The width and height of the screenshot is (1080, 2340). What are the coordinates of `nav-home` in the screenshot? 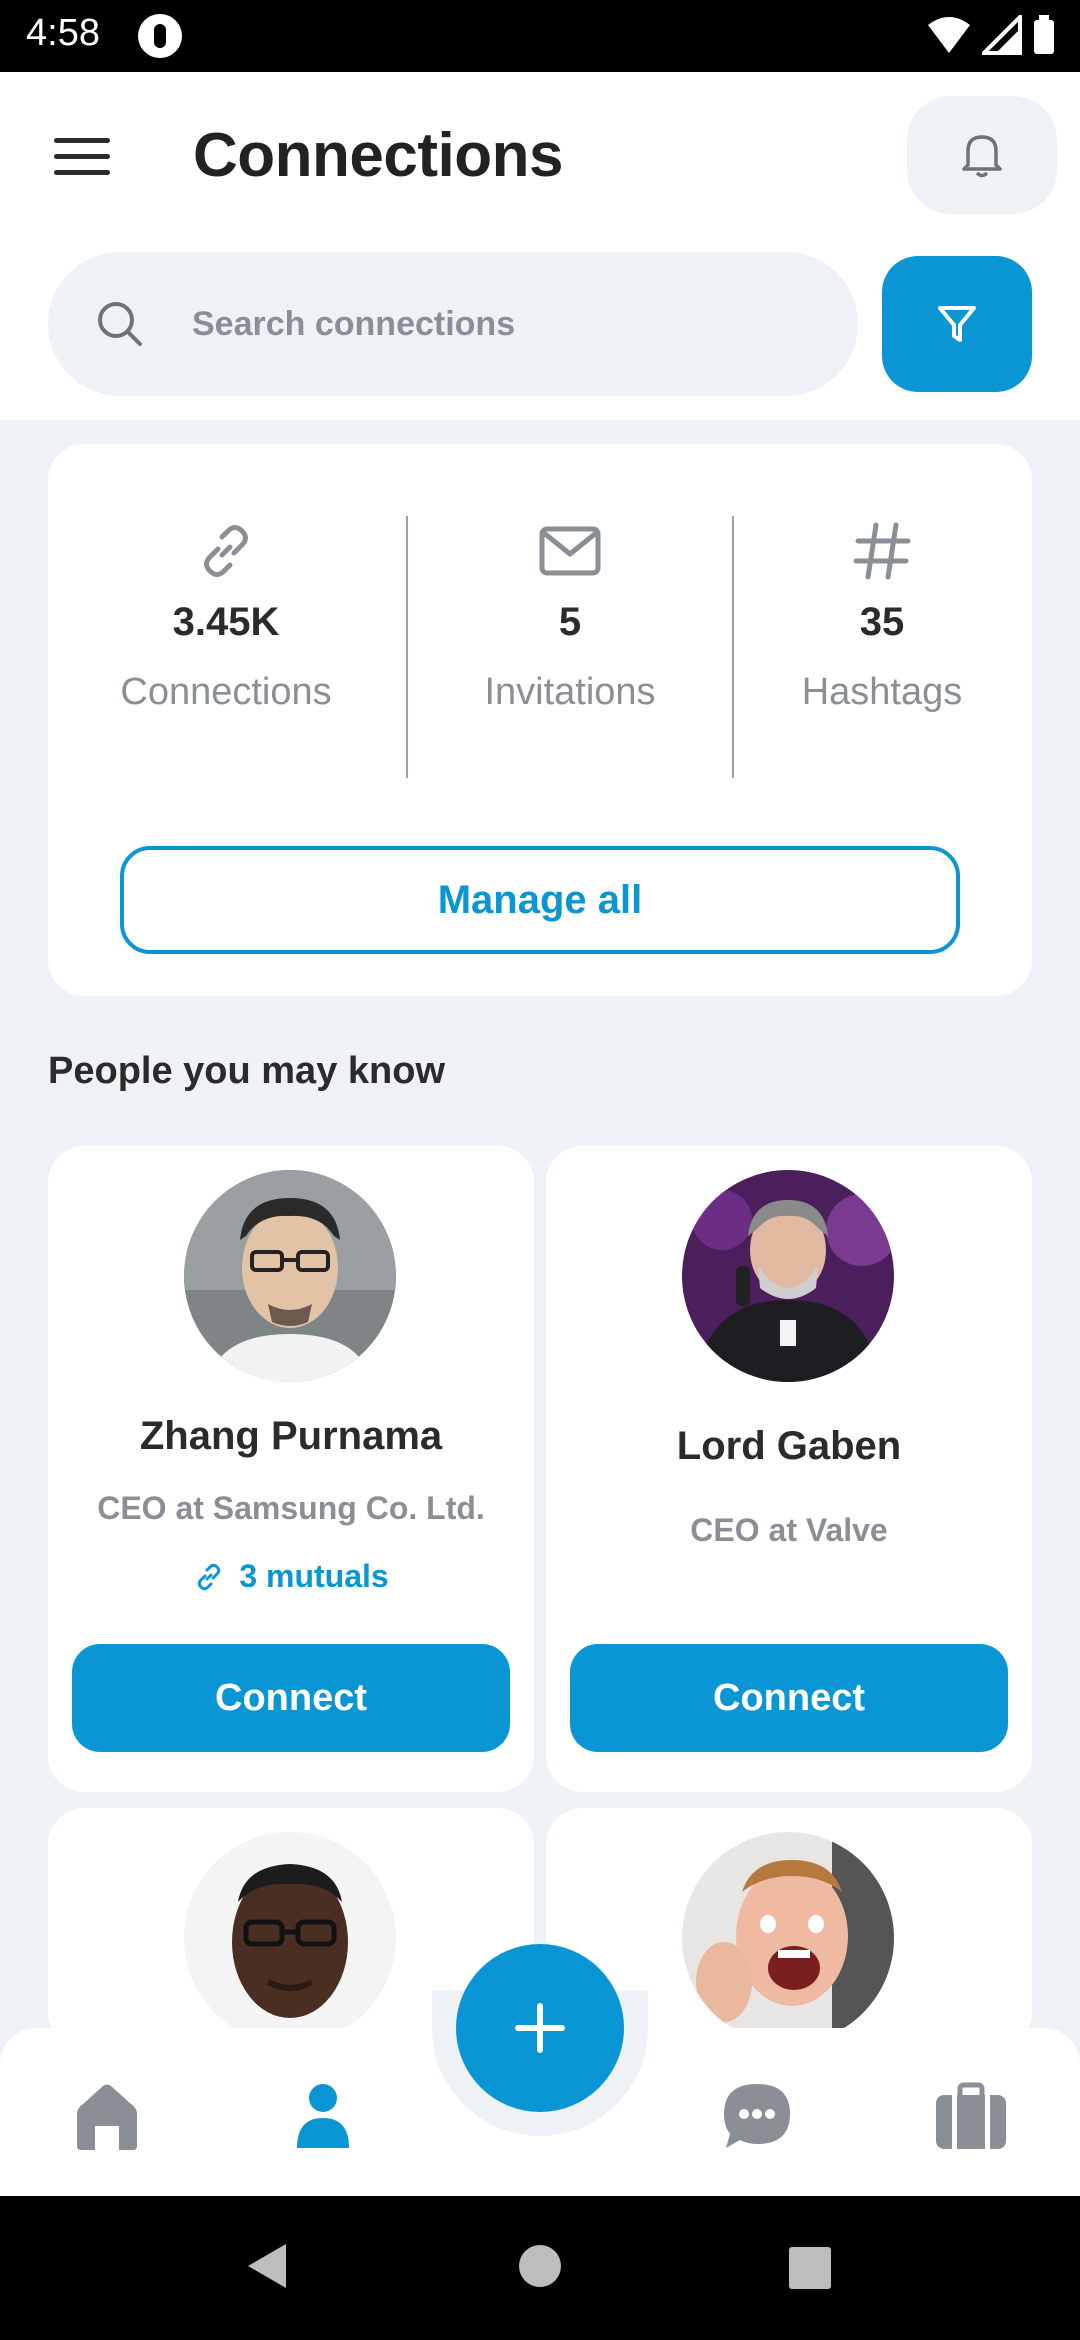 It's located at (107, 2116).